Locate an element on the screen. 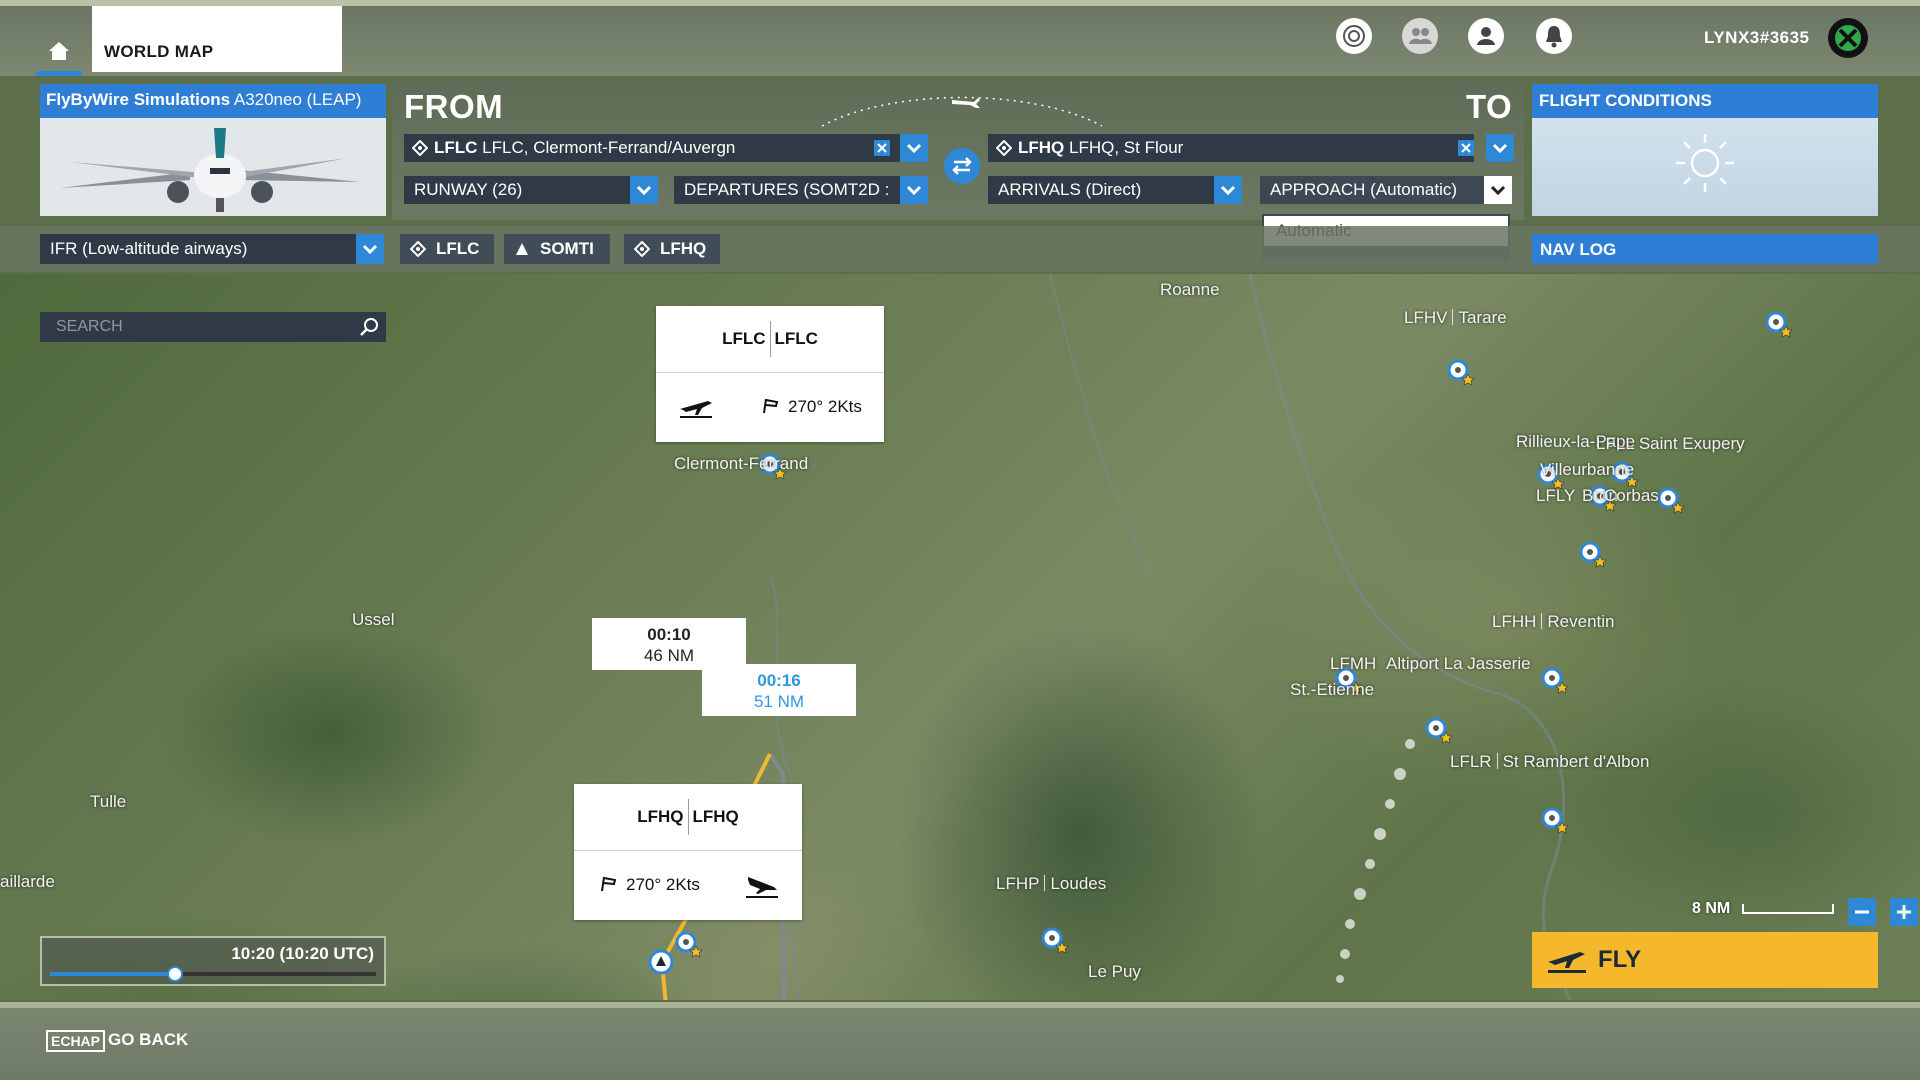 This screenshot has height=1080, width=1920. departure-dropdown-button is located at coordinates (914, 148).